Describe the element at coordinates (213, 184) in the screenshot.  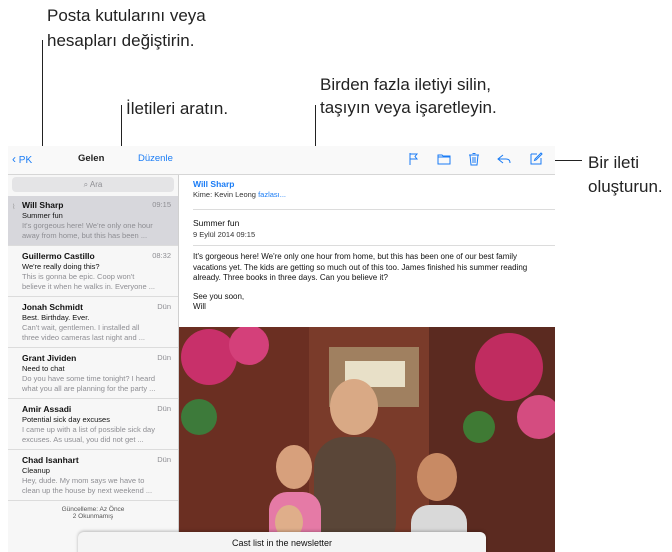
I see `detail-sender: Will Sharp` at that location.